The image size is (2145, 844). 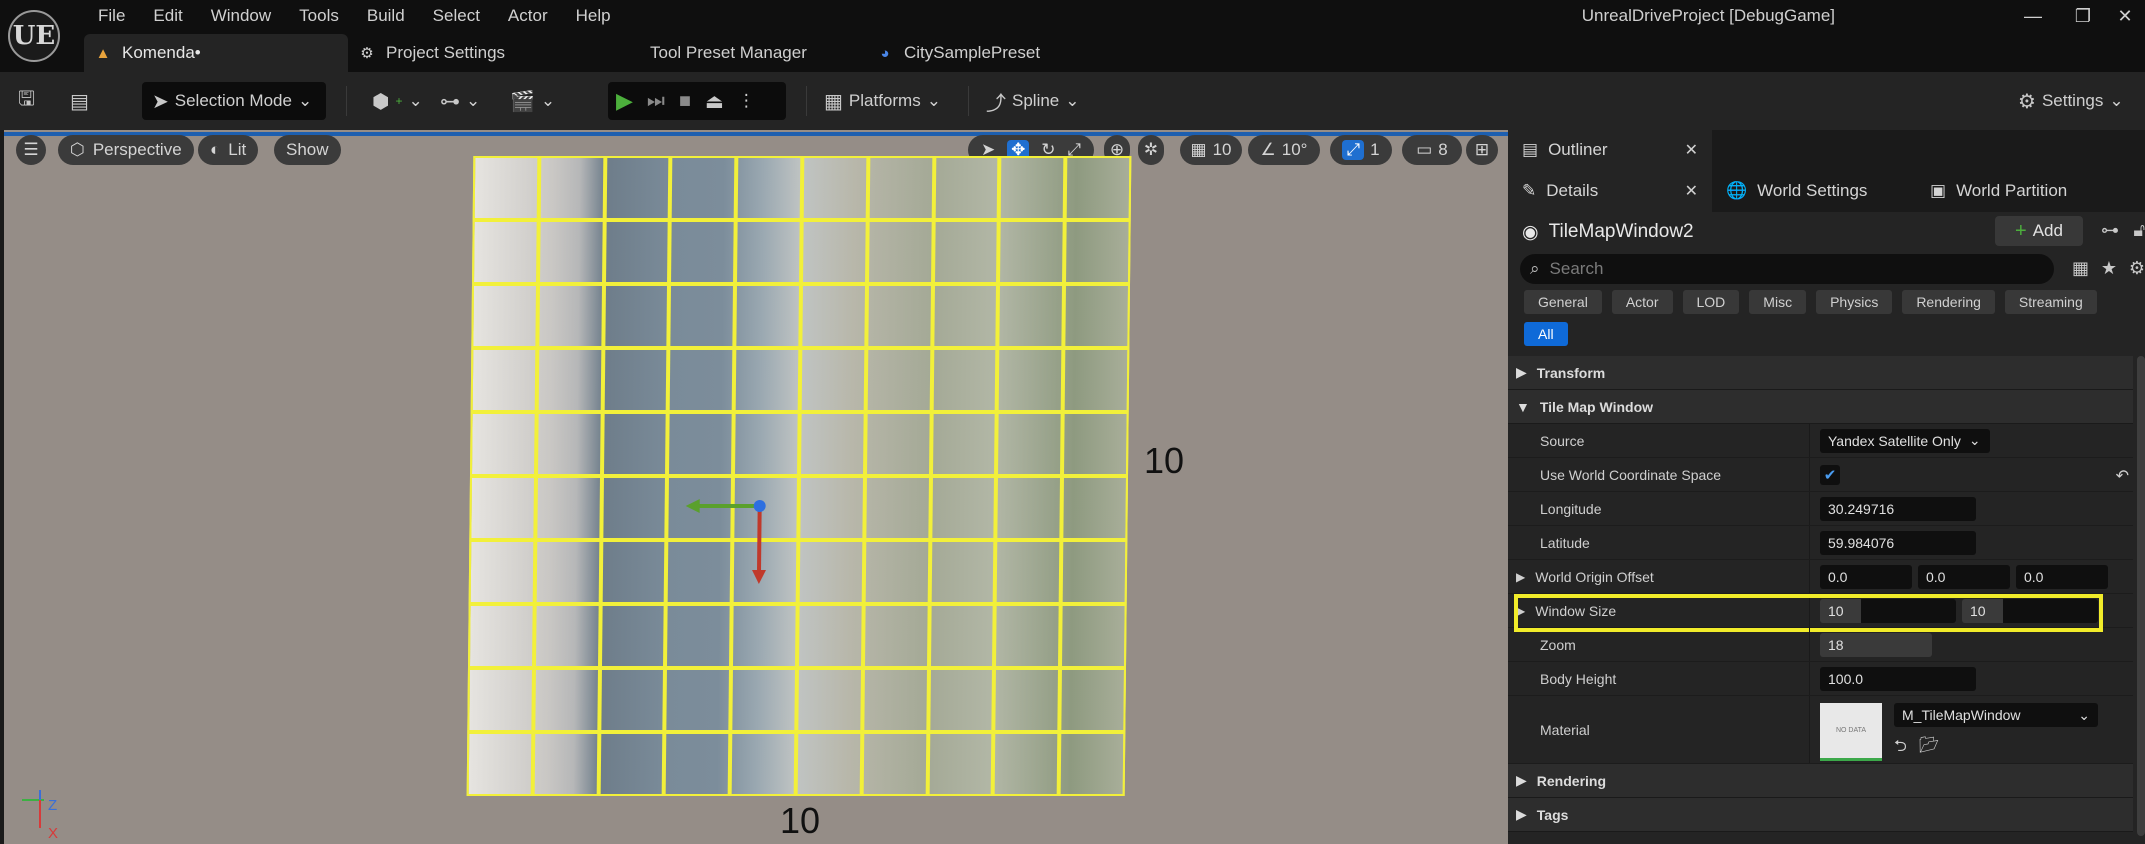 What do you see at coordinates (1659, 542) in the screenshot?
I see `prop-label: Latitude` at bounding box center [1659, 542].